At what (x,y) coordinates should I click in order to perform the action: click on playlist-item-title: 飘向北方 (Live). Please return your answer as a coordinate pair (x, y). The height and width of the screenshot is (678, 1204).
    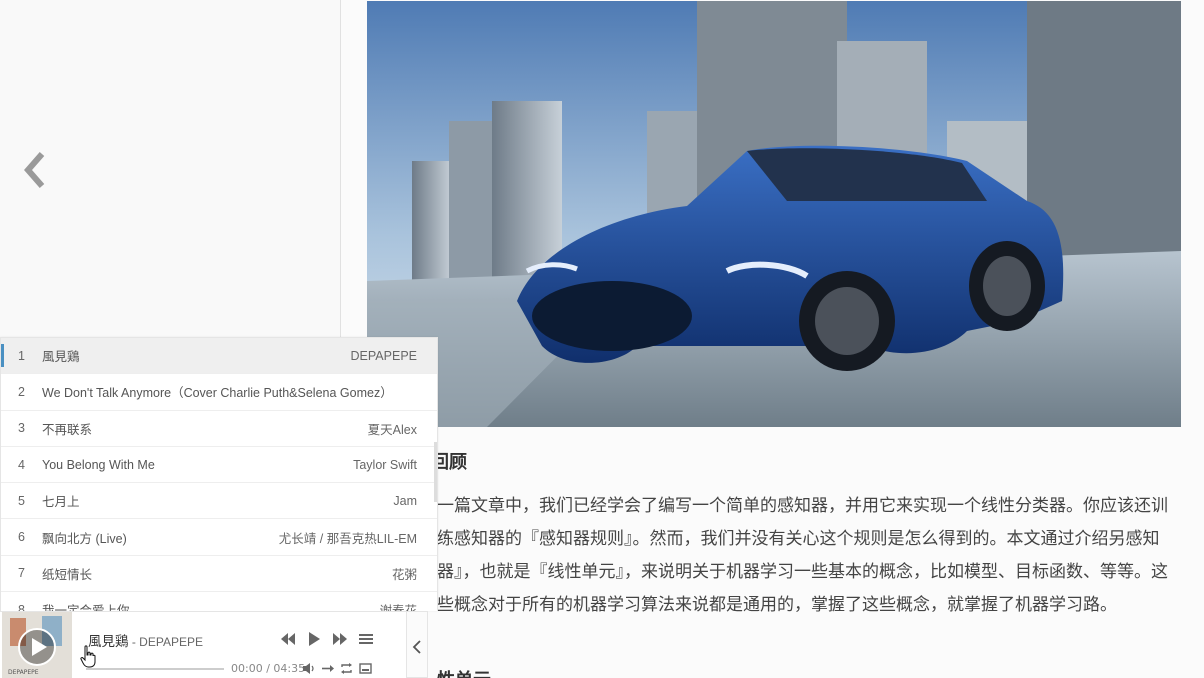
    Looking at the image, I should click on (84, 538).